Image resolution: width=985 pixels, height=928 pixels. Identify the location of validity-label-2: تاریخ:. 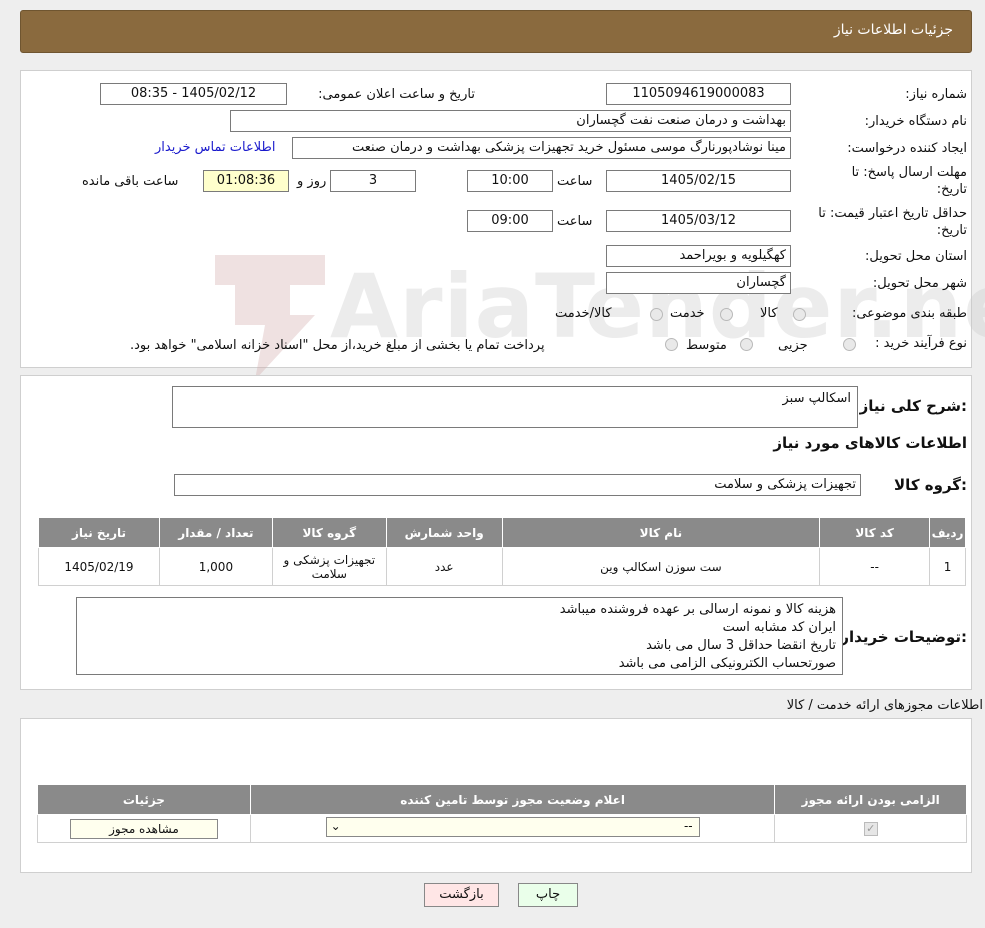
(951, 230).